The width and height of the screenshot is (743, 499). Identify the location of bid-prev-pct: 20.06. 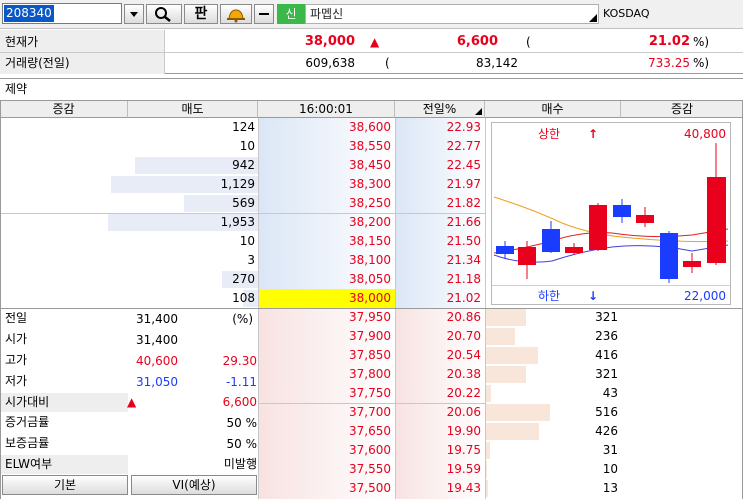
(463, 412).